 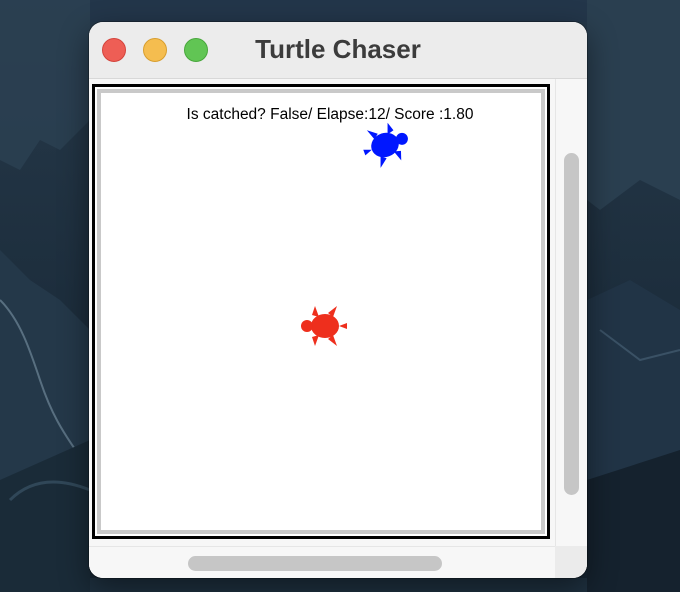 I want to click on title-bar: Turtle Chaser, so click(x=338, y=50).